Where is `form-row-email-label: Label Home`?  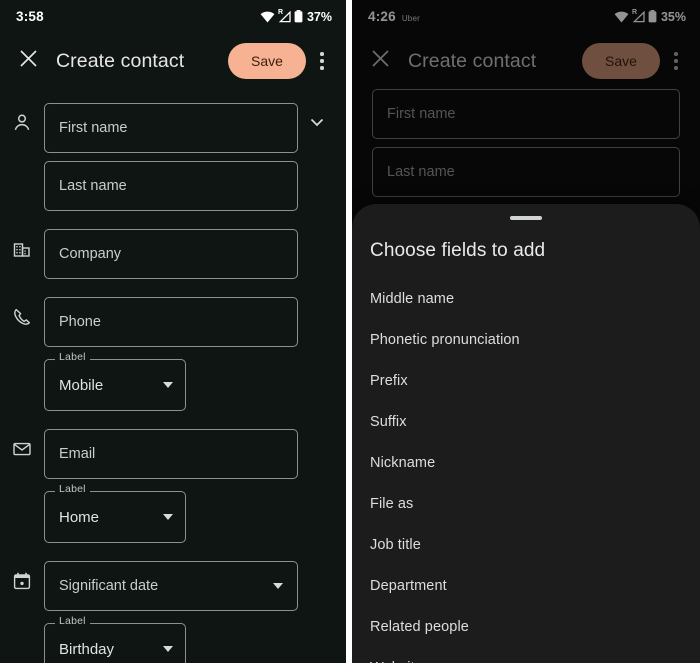
form-row-email-label: Label Home is located at coordinates (173, 511).